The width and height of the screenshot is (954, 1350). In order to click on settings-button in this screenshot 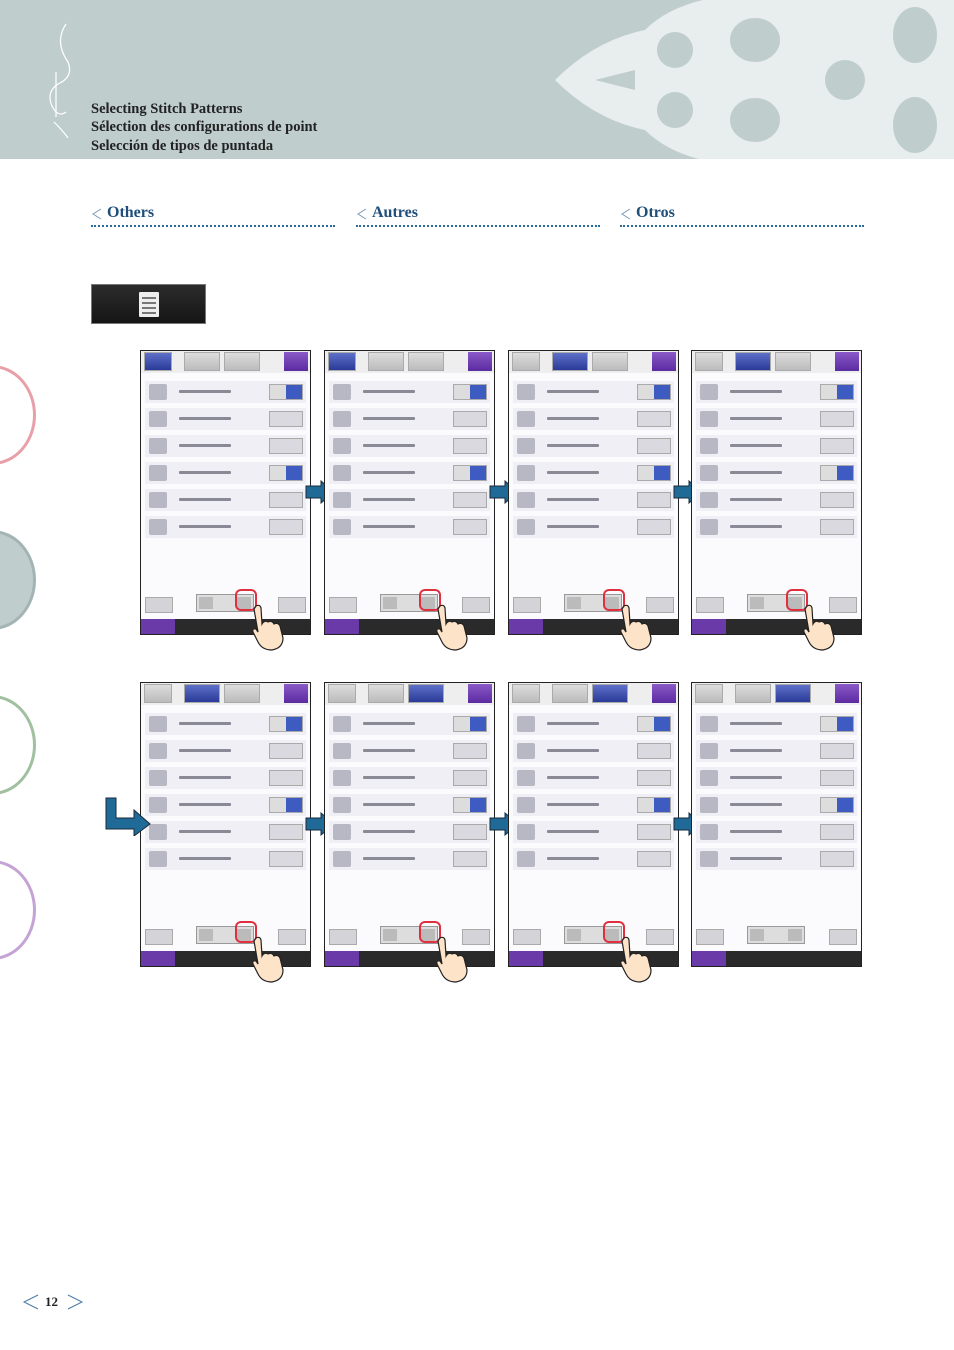, I will do `click(148, 304)`.